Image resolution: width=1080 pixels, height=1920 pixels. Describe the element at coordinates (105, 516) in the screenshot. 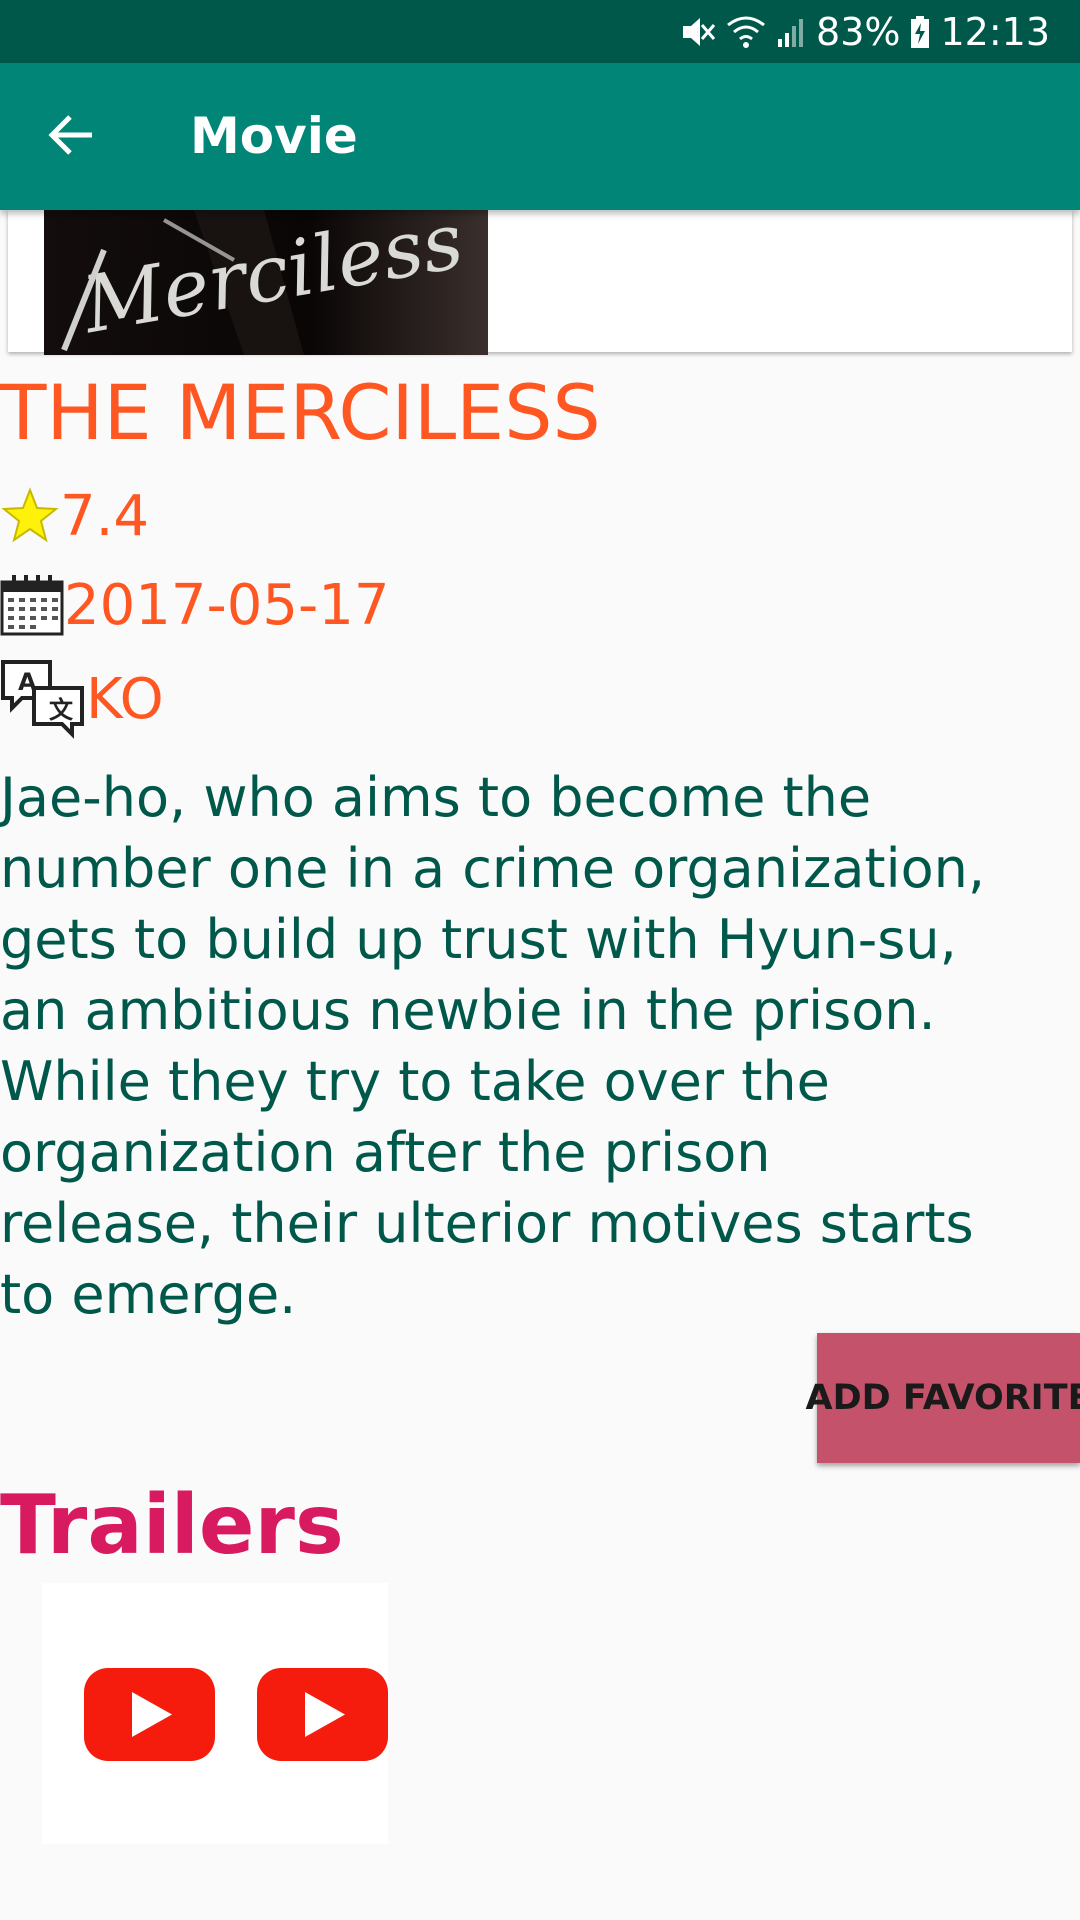

I see `rating-value: 7.4` at that location.